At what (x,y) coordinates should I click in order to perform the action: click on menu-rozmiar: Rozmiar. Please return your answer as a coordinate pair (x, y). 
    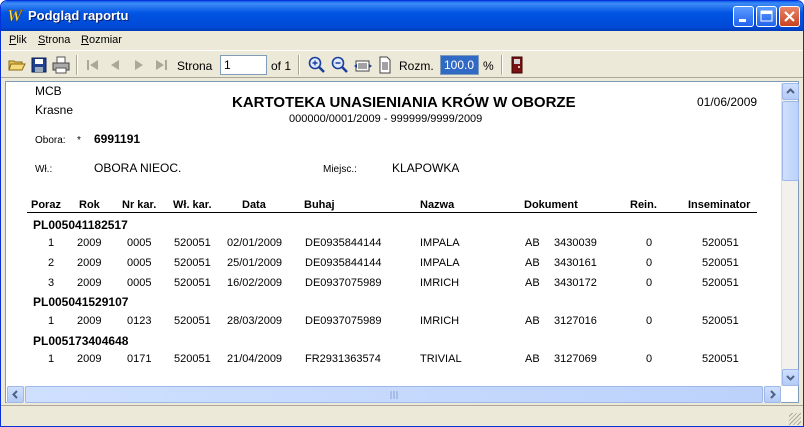
    Looking at the image, I should click on (101, 40).